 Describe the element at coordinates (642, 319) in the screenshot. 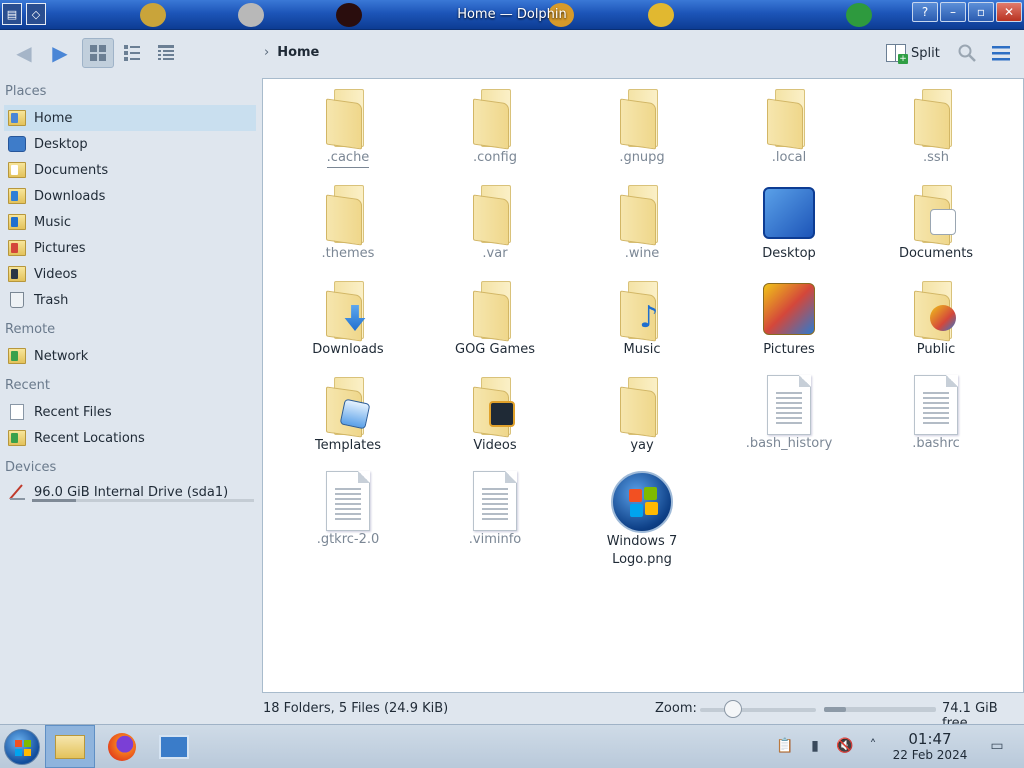

I see `file-item: ♪ Music` at that location.